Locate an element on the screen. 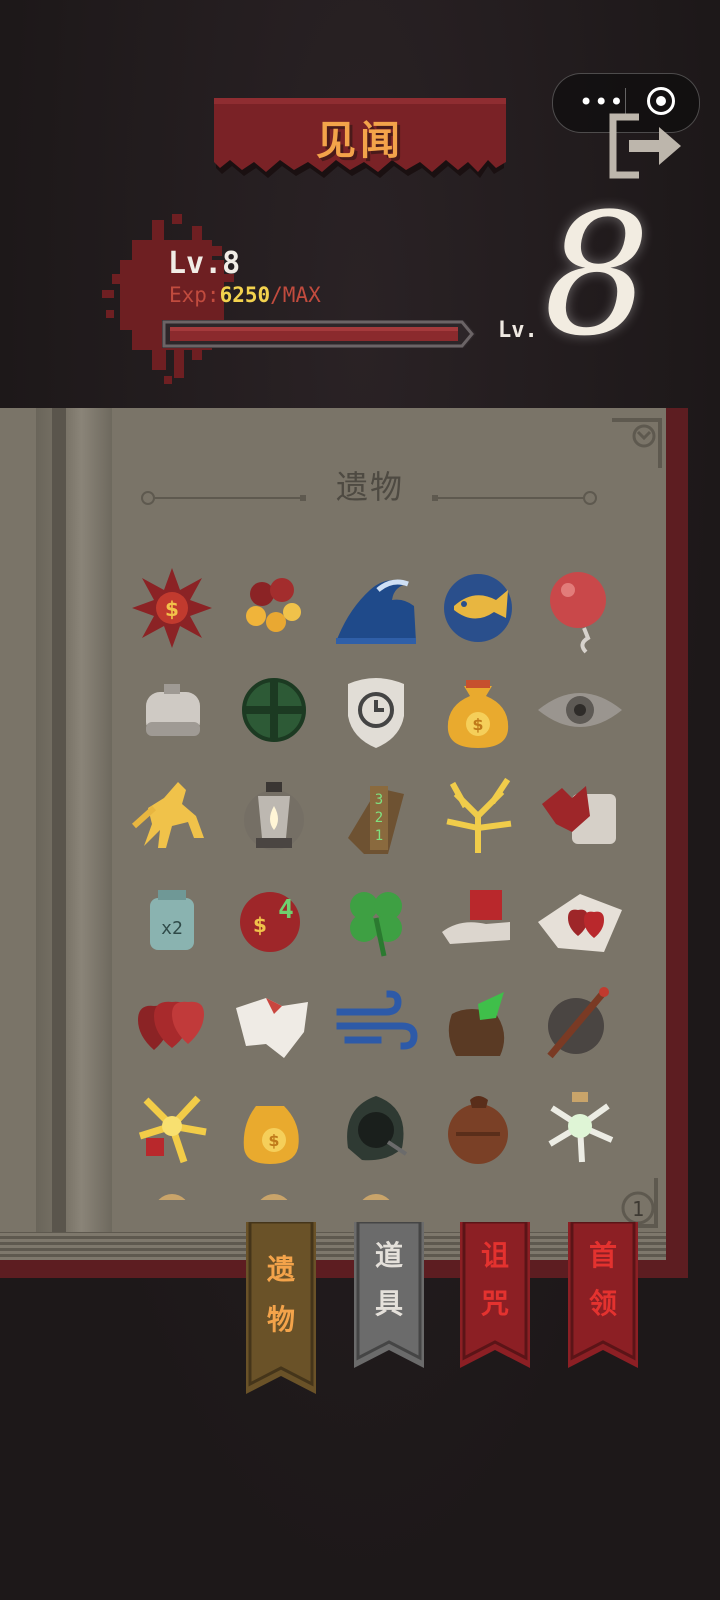 The height and width of the screenshot is (1600, 720). big-level-number: 8 is located at coordinates (597, 275).